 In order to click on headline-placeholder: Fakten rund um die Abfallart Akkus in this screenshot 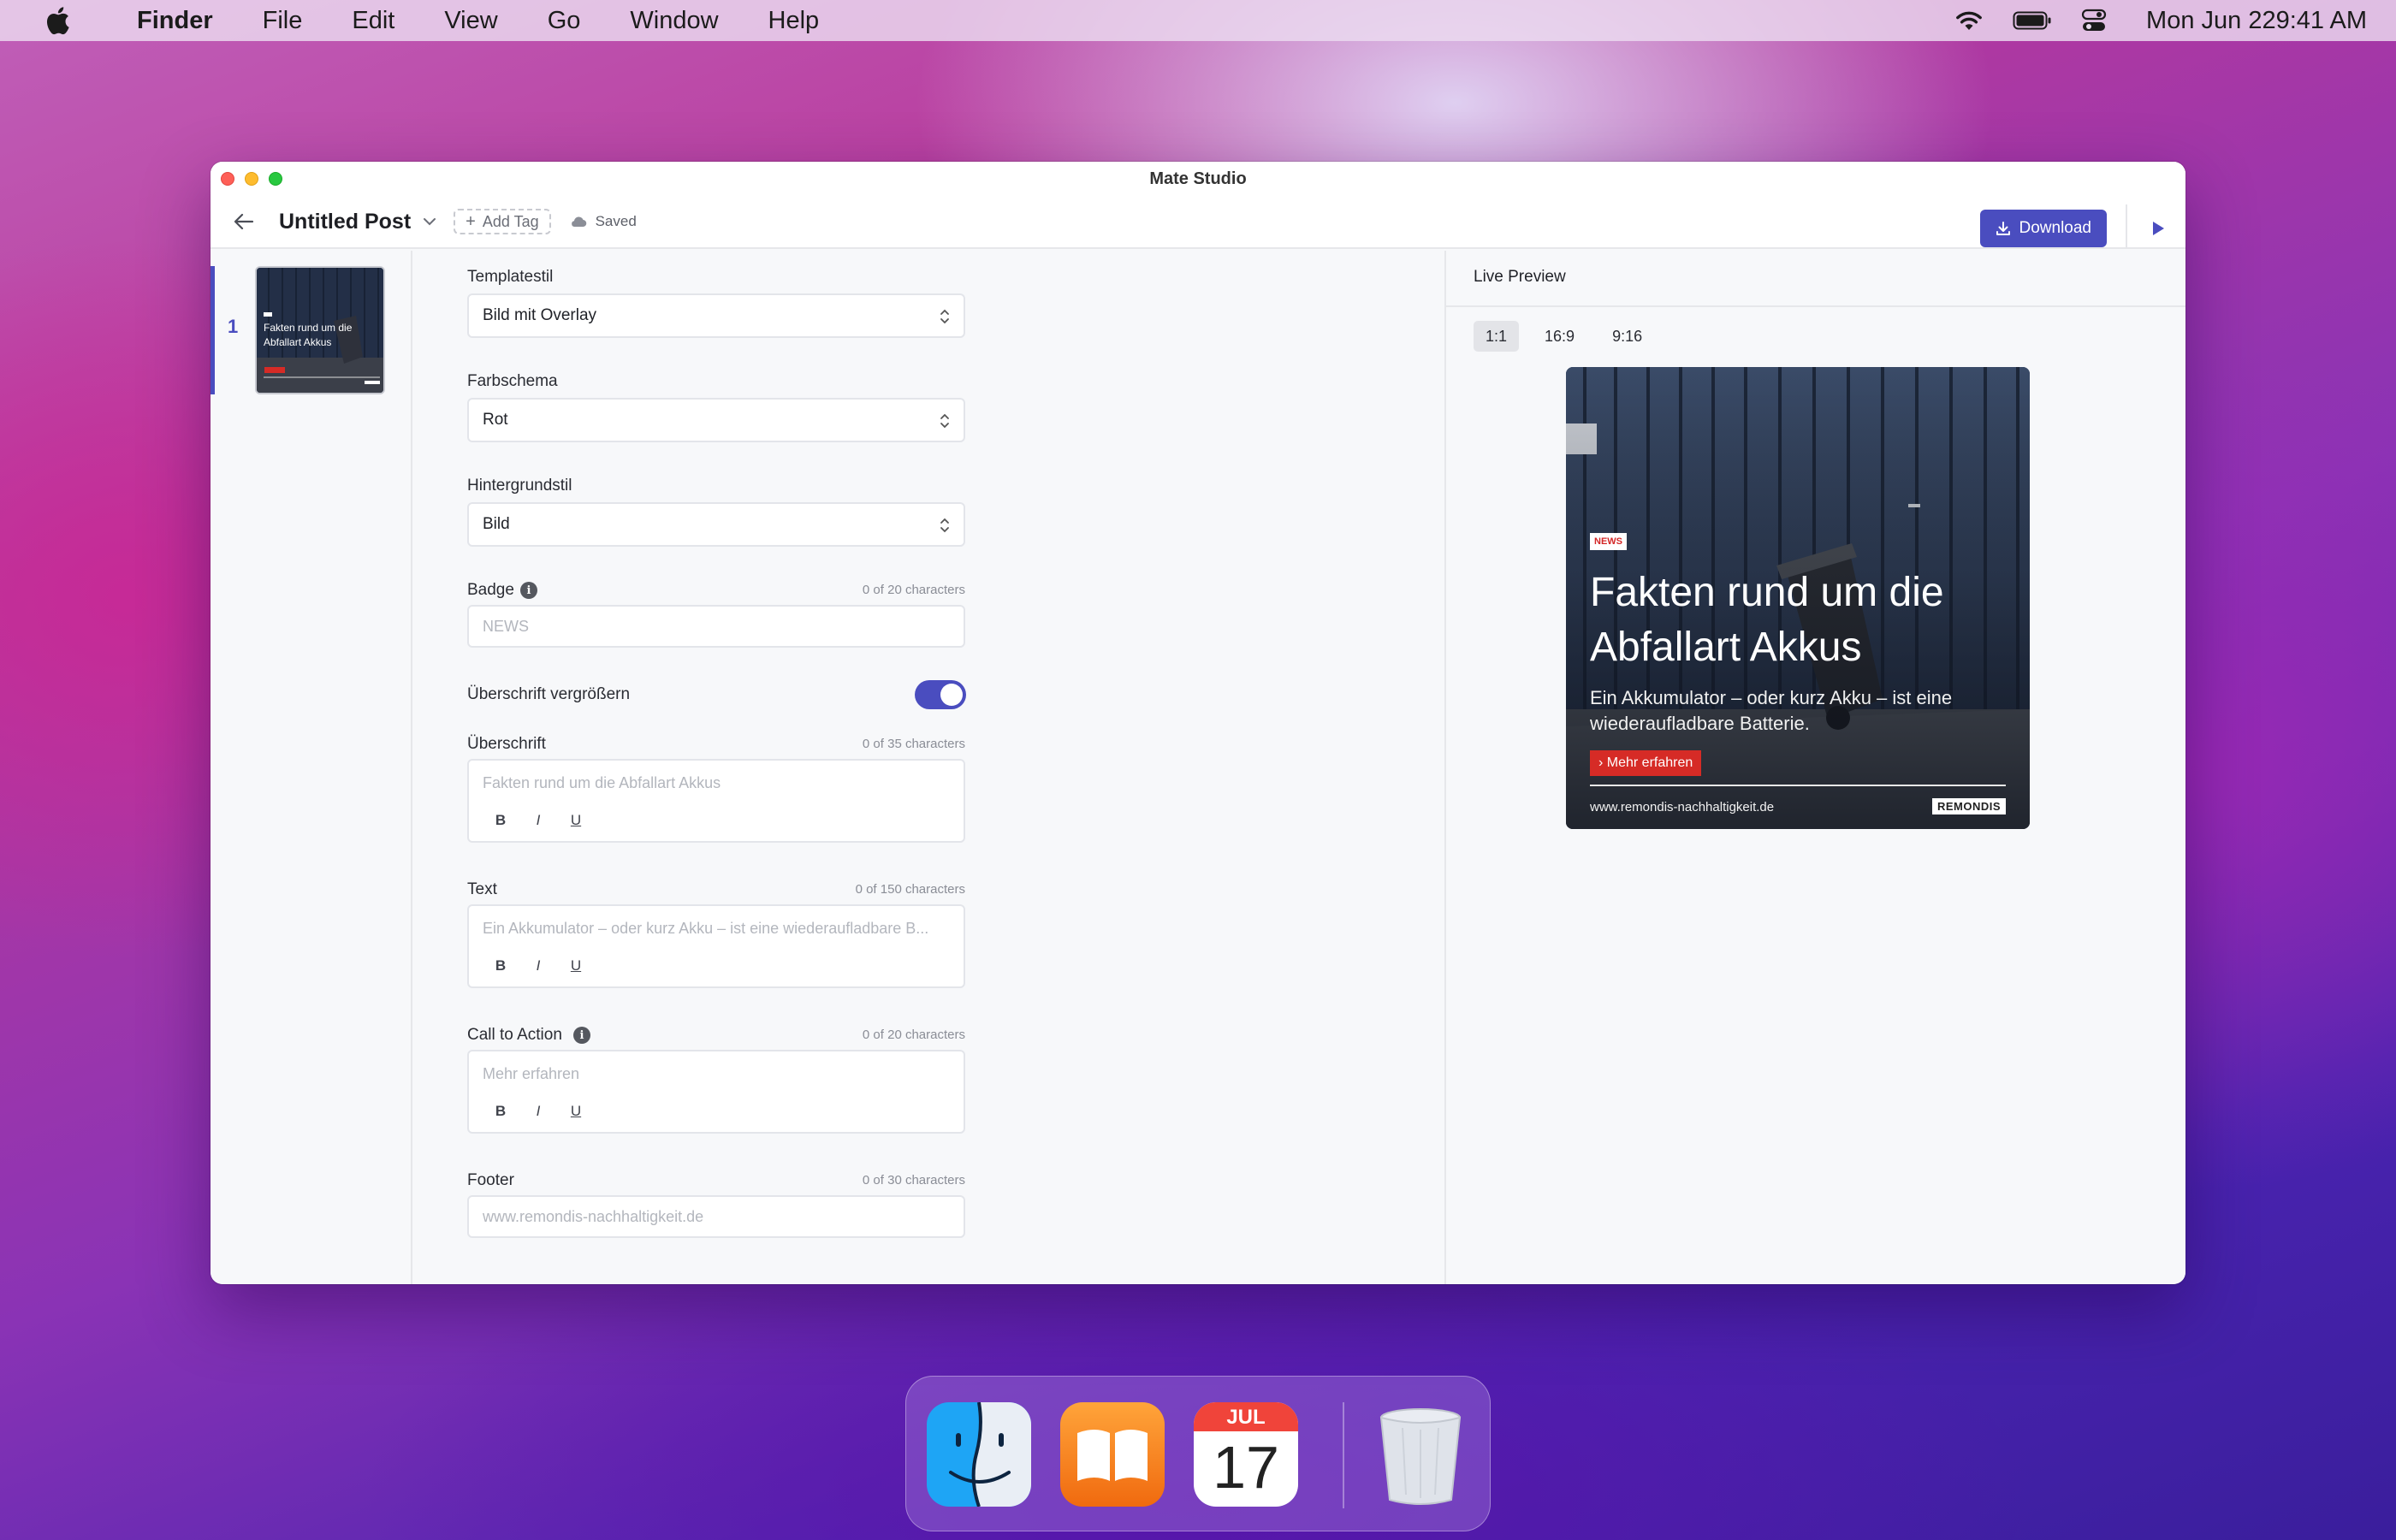, I will do `click(602, 782)`.